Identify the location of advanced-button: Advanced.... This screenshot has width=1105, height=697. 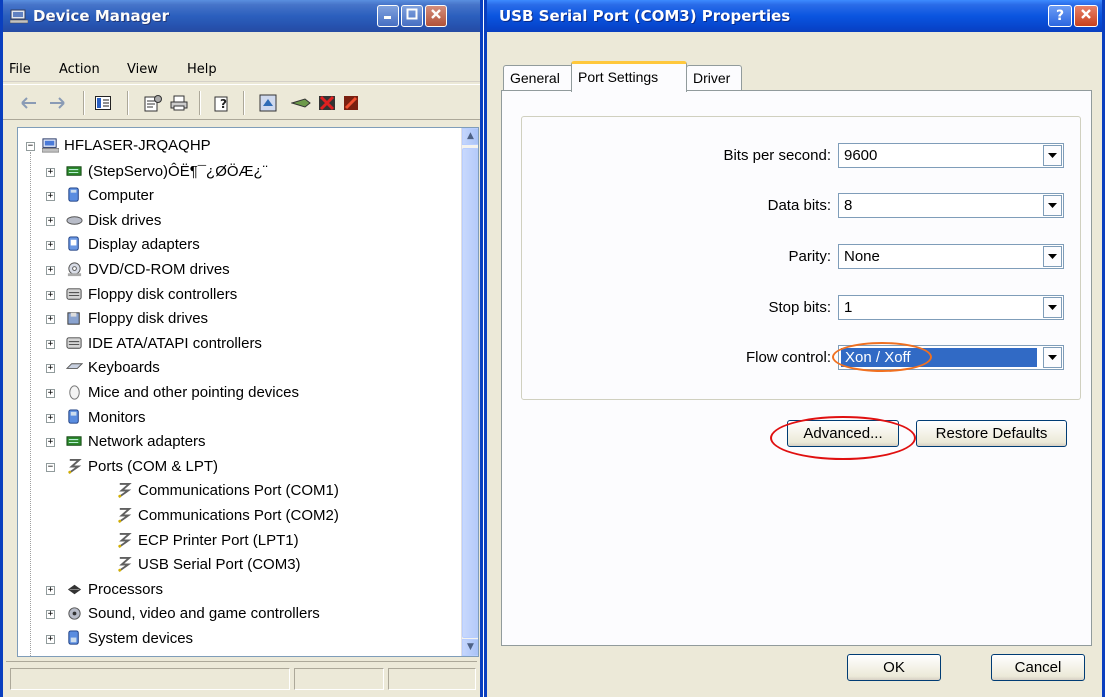
(843, 433).